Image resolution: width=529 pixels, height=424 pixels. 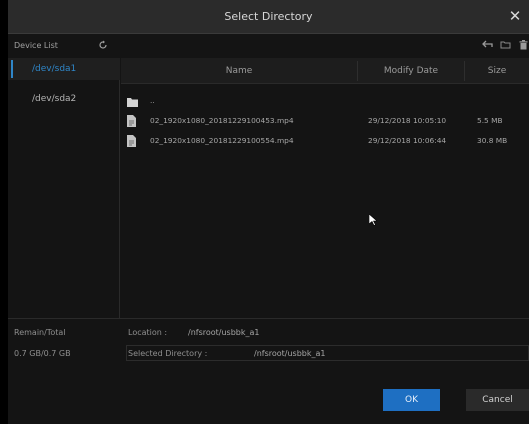 What do you see at coordinates (497, 71) in the screenshot?
I see `column-header-size: Size` at bounding box center [497, 71].